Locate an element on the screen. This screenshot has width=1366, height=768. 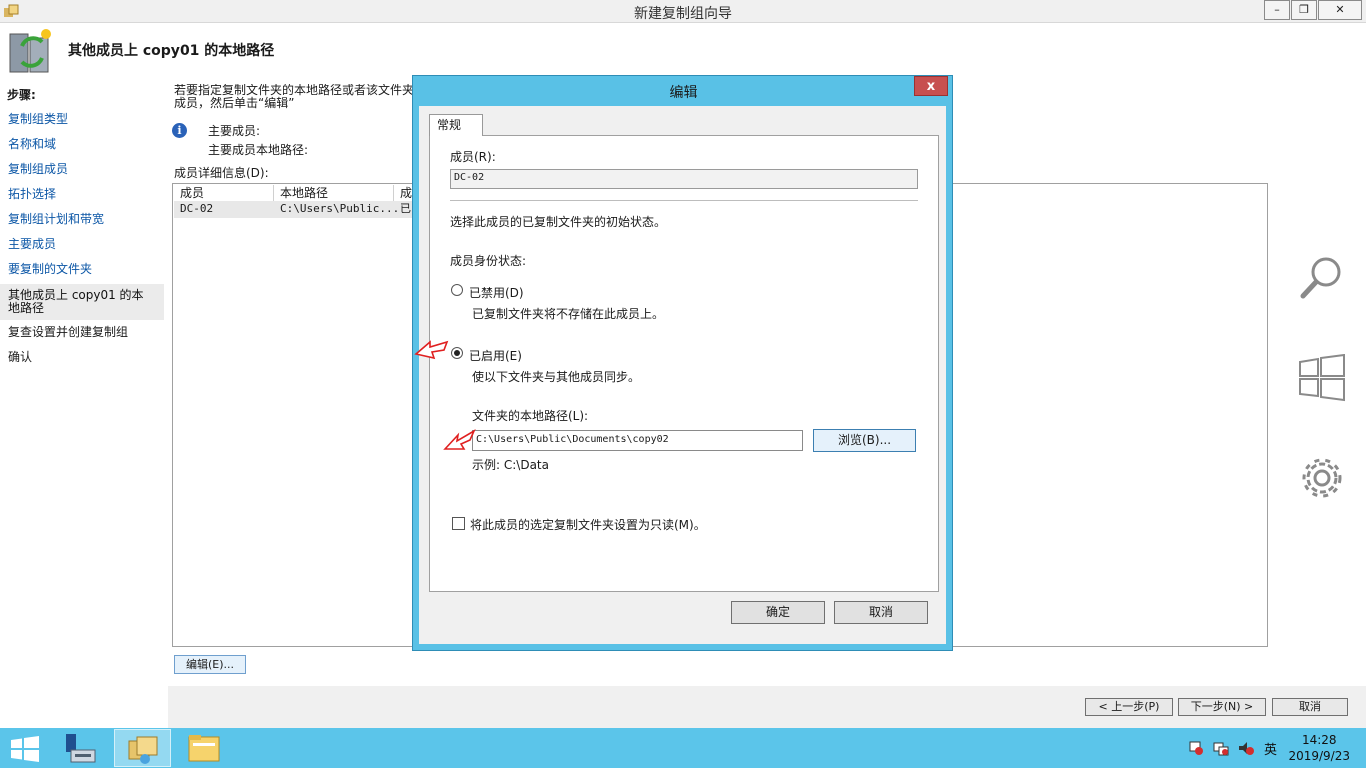
charms-bar is located at coordinates (1324, 383).